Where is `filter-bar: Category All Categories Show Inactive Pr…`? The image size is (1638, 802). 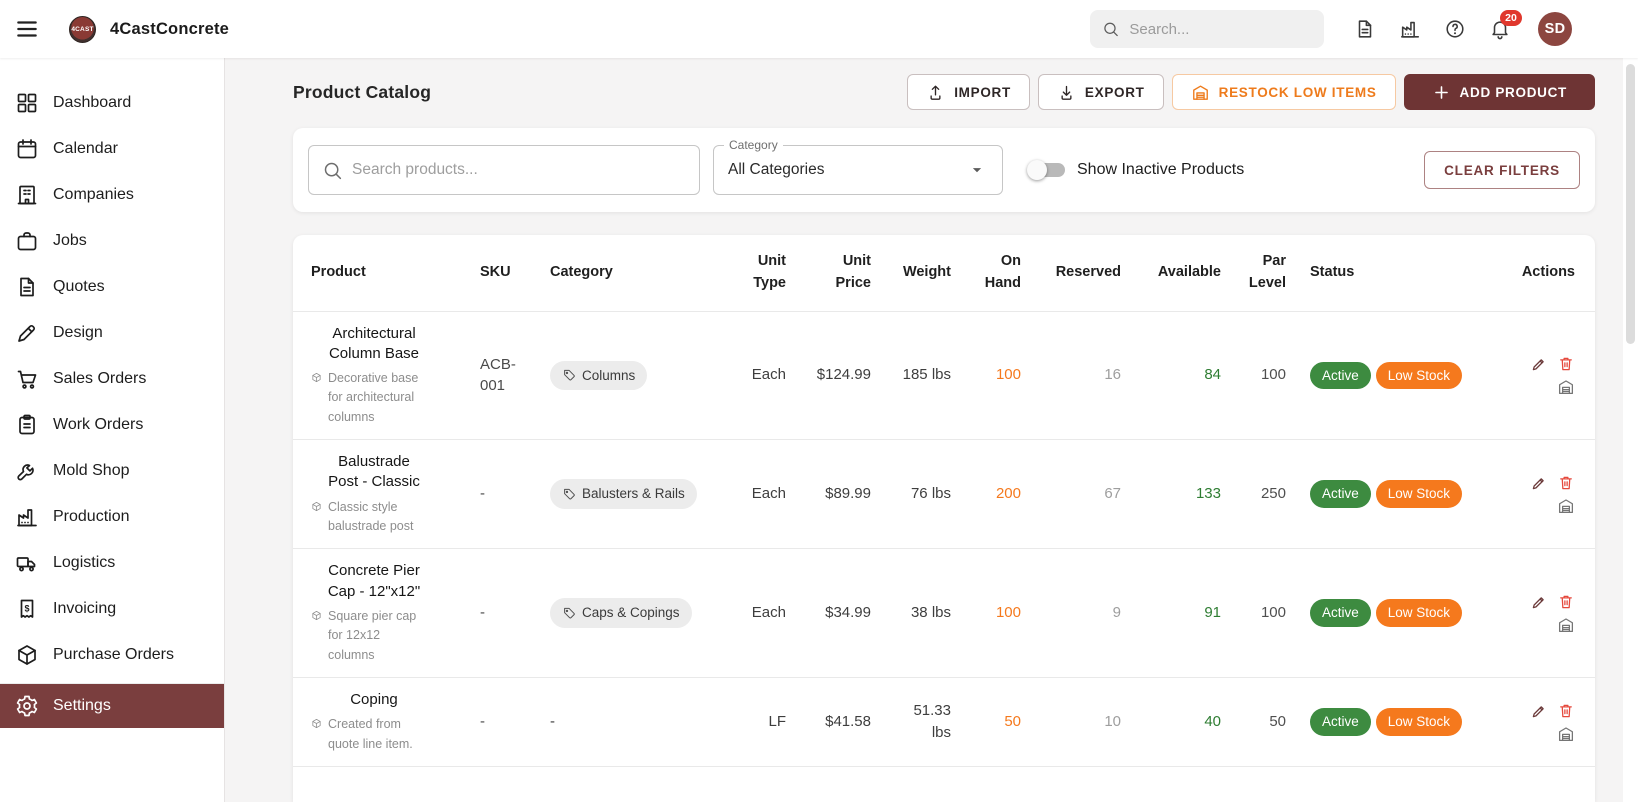
filter-bar: Category All Categories Show Inactive Pr… is located at coordinates (944, 170).